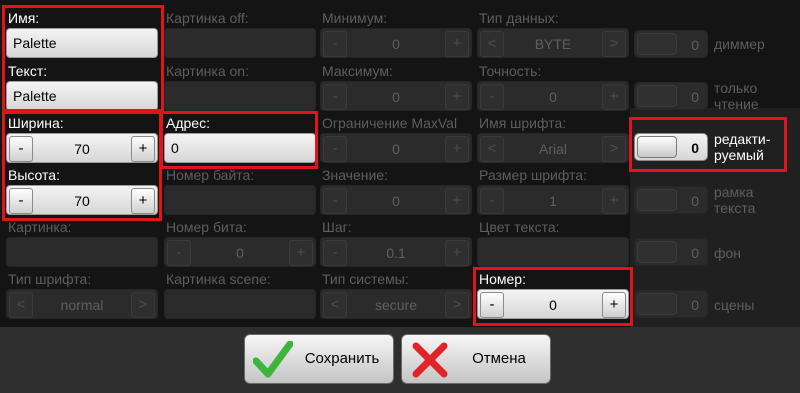 The height and width of the screenshot is (393, 800). Describe the element at coordinates (240, 200) in the screenshot. I see `byte-number-input` at that location.